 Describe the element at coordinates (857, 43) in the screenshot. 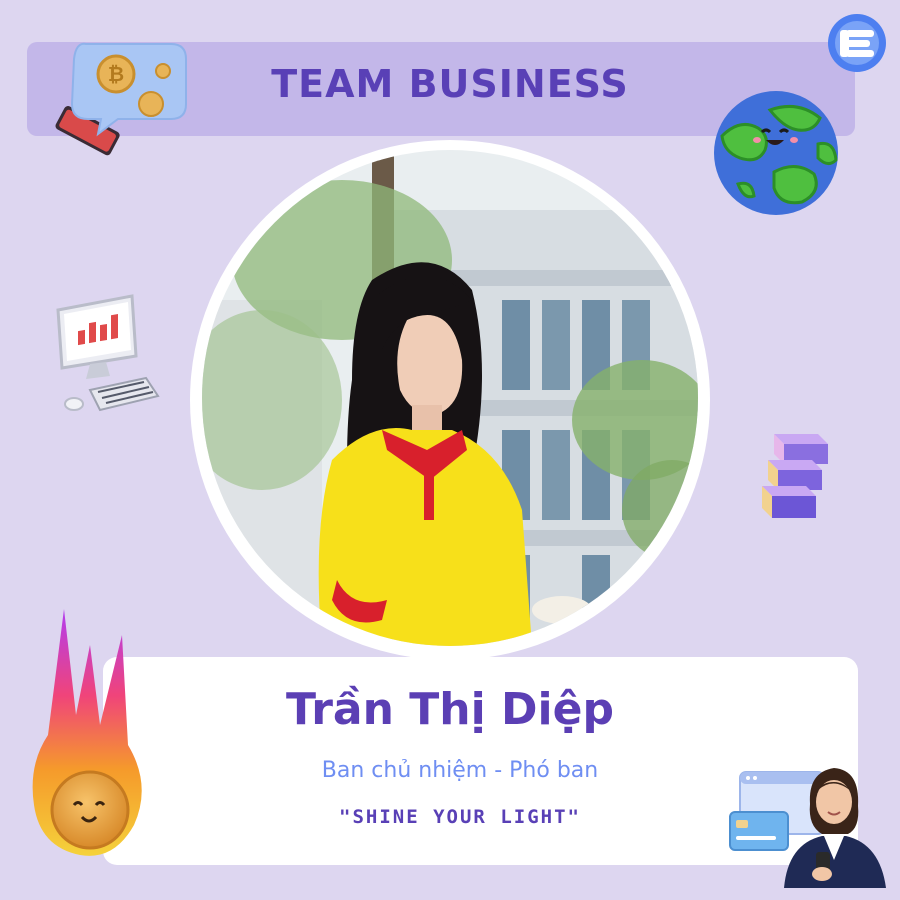

I see `brand-logo-icon` at that location.